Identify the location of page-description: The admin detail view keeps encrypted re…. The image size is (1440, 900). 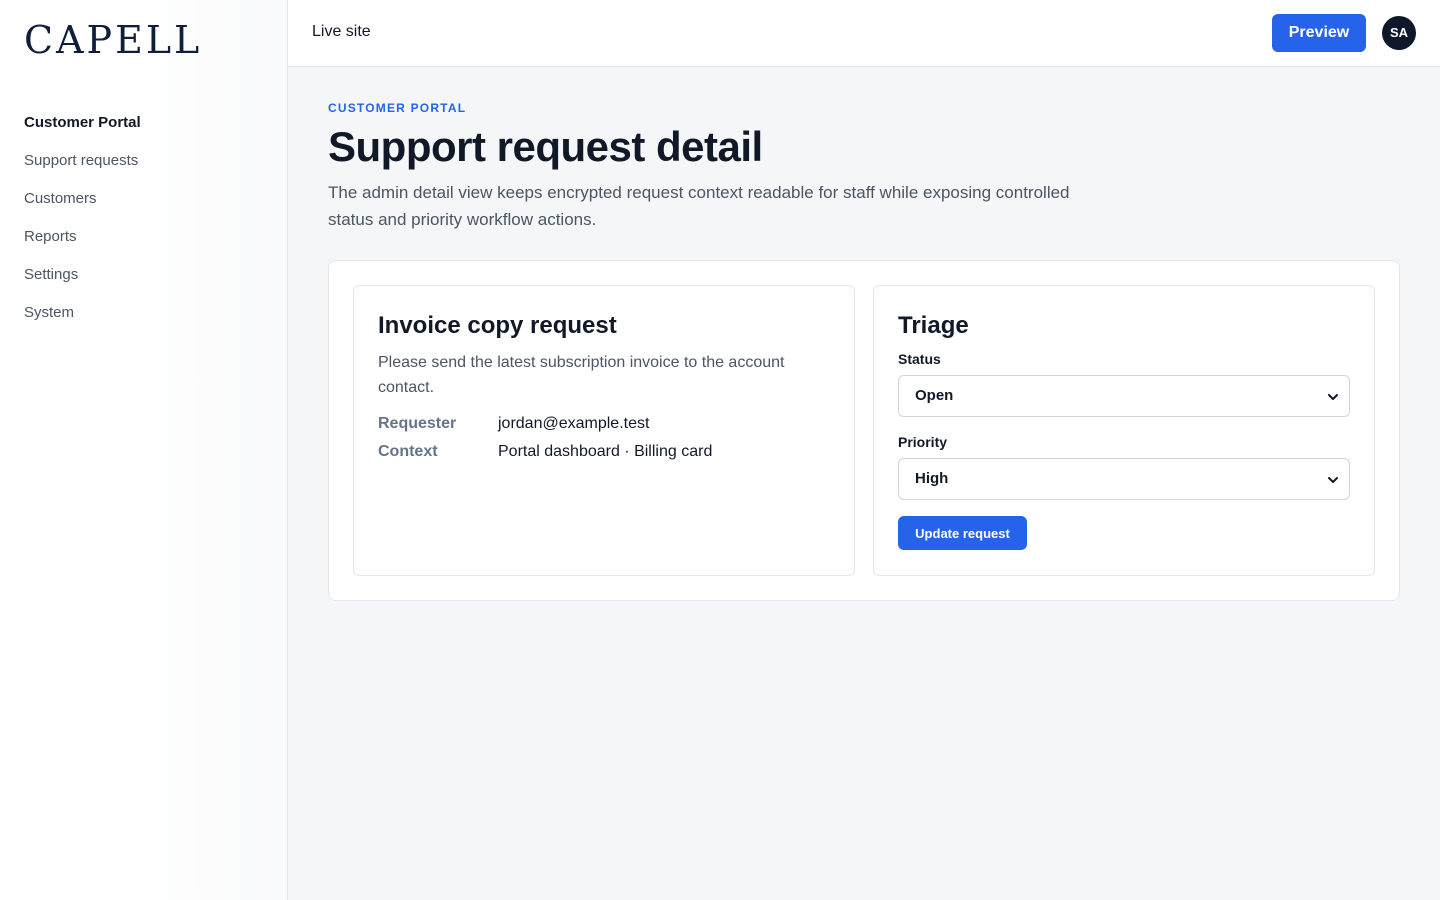
(699, 206).